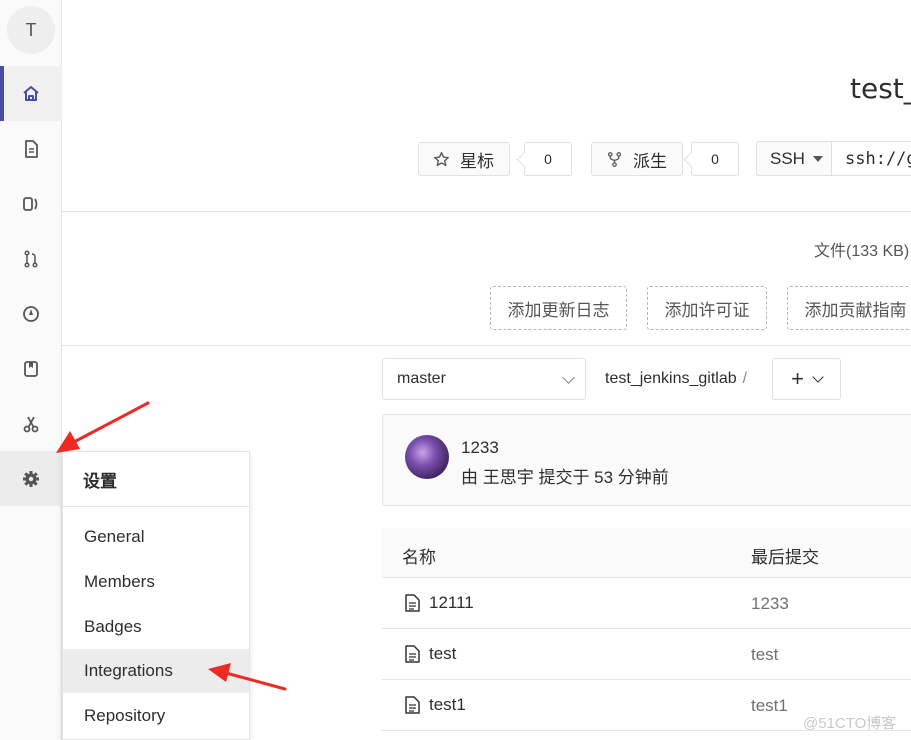  What do you see at coordinates (849, 308) in the screenshot?
I see `add-contributing-button: 添加贡献指南` at bounding box center [849, 308].